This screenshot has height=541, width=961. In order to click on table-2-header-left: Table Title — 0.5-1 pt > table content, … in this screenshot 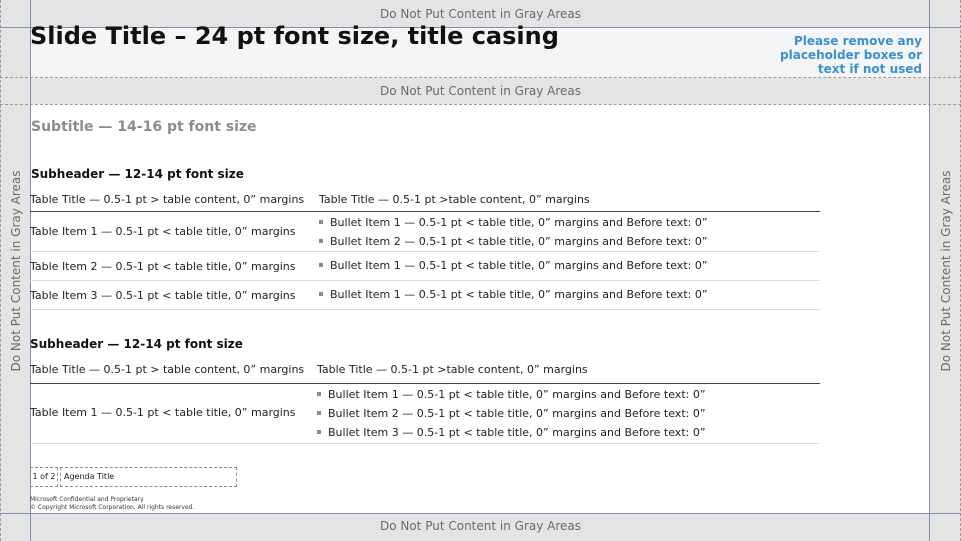, I will do `click(167, 369)`.